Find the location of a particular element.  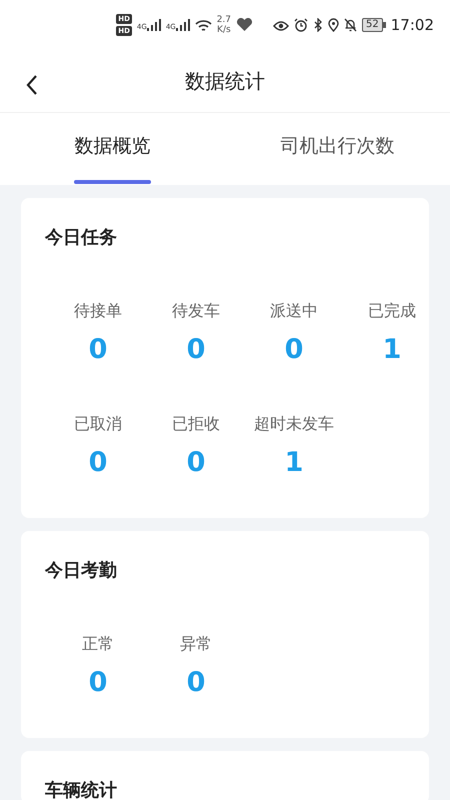

stat-label: 待接单 is located at coordinates (98, 311).